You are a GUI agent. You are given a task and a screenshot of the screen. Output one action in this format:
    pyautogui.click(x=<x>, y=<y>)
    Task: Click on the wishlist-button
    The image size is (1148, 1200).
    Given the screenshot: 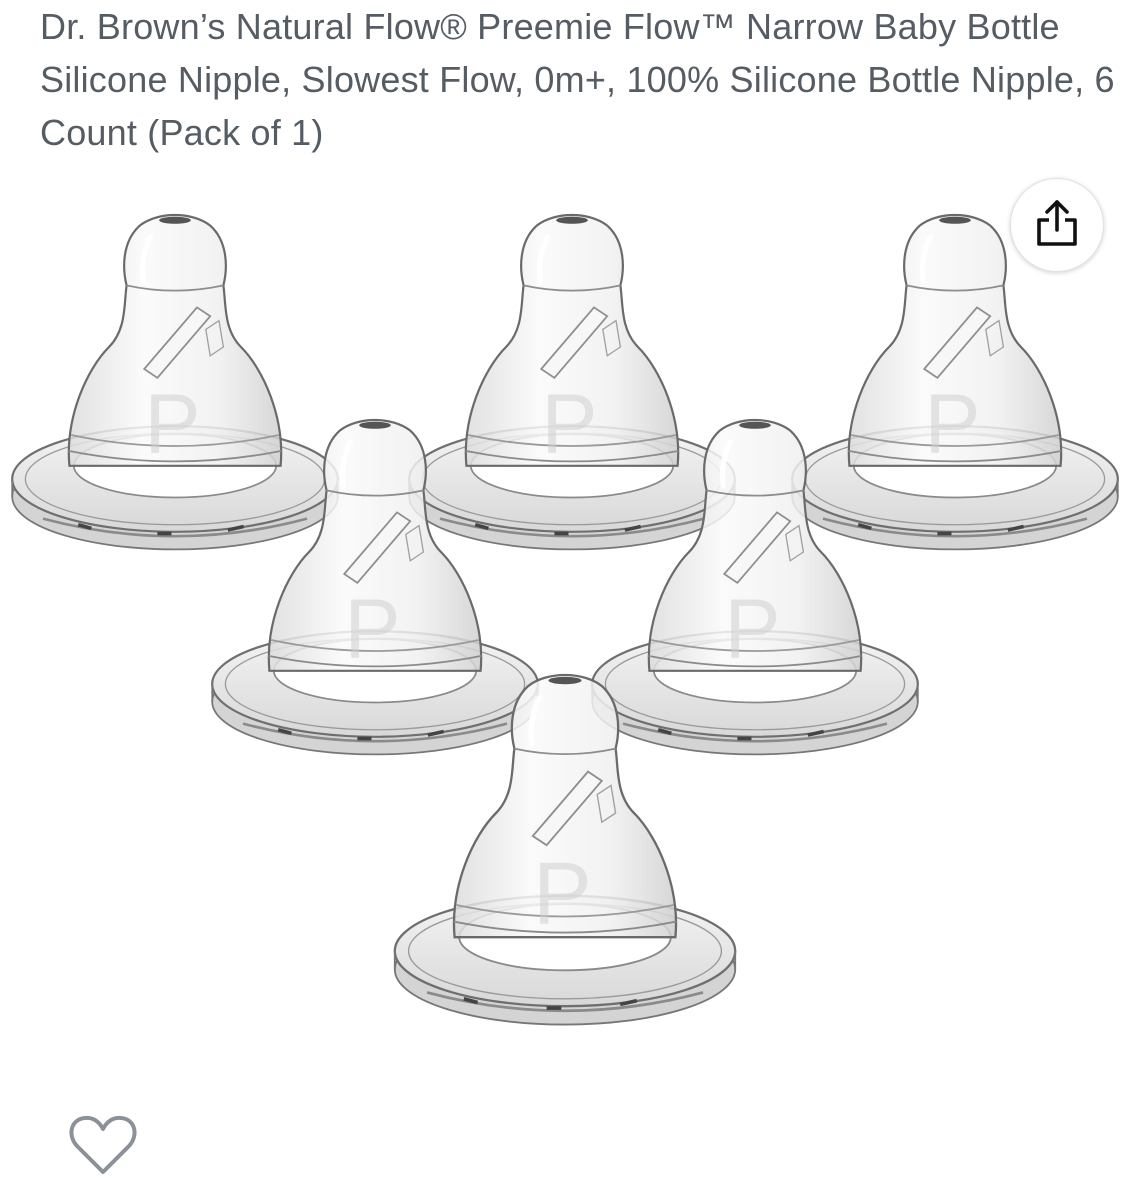 What is the action you would take?
    pyautogui.click(x=103, y=1147)
    